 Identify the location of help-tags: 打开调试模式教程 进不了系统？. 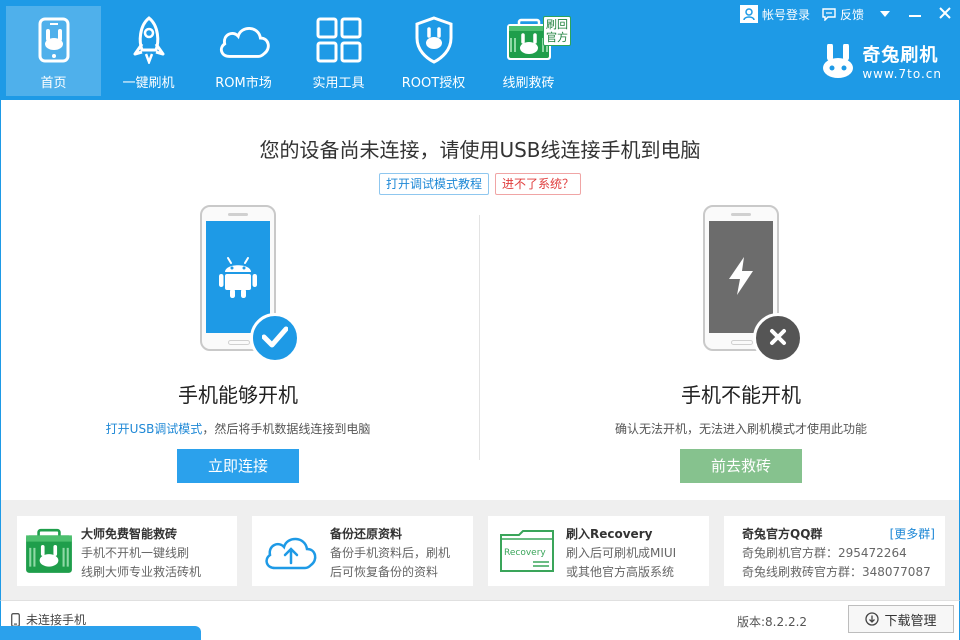
(480, 184).